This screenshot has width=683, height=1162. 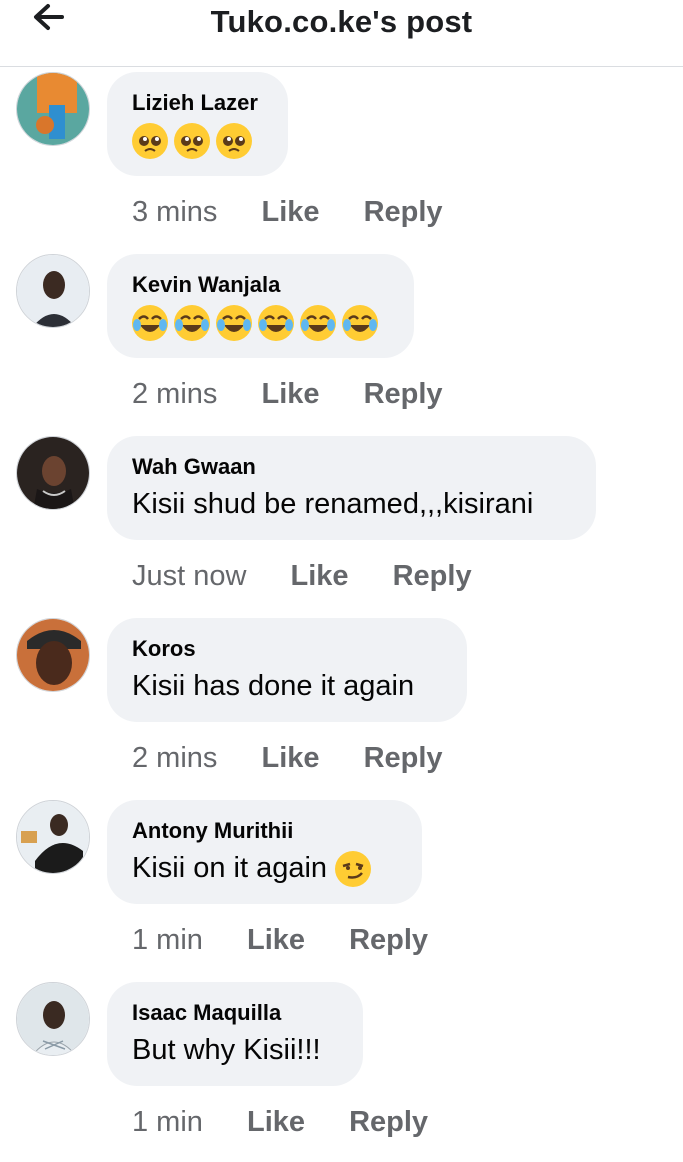 I want to click on comment-bubble: Kevin Wanjala, so click(x=260, y=306).